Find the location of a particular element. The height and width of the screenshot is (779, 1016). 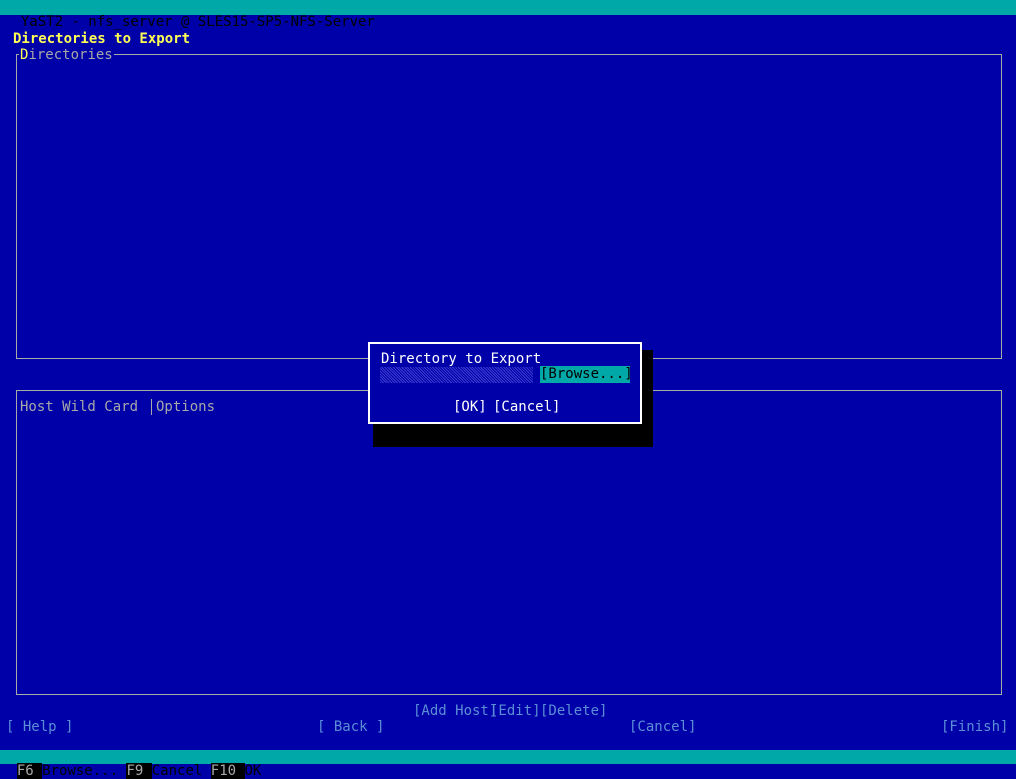

edit-button: [Edit] is located at coordinates (515, 711).